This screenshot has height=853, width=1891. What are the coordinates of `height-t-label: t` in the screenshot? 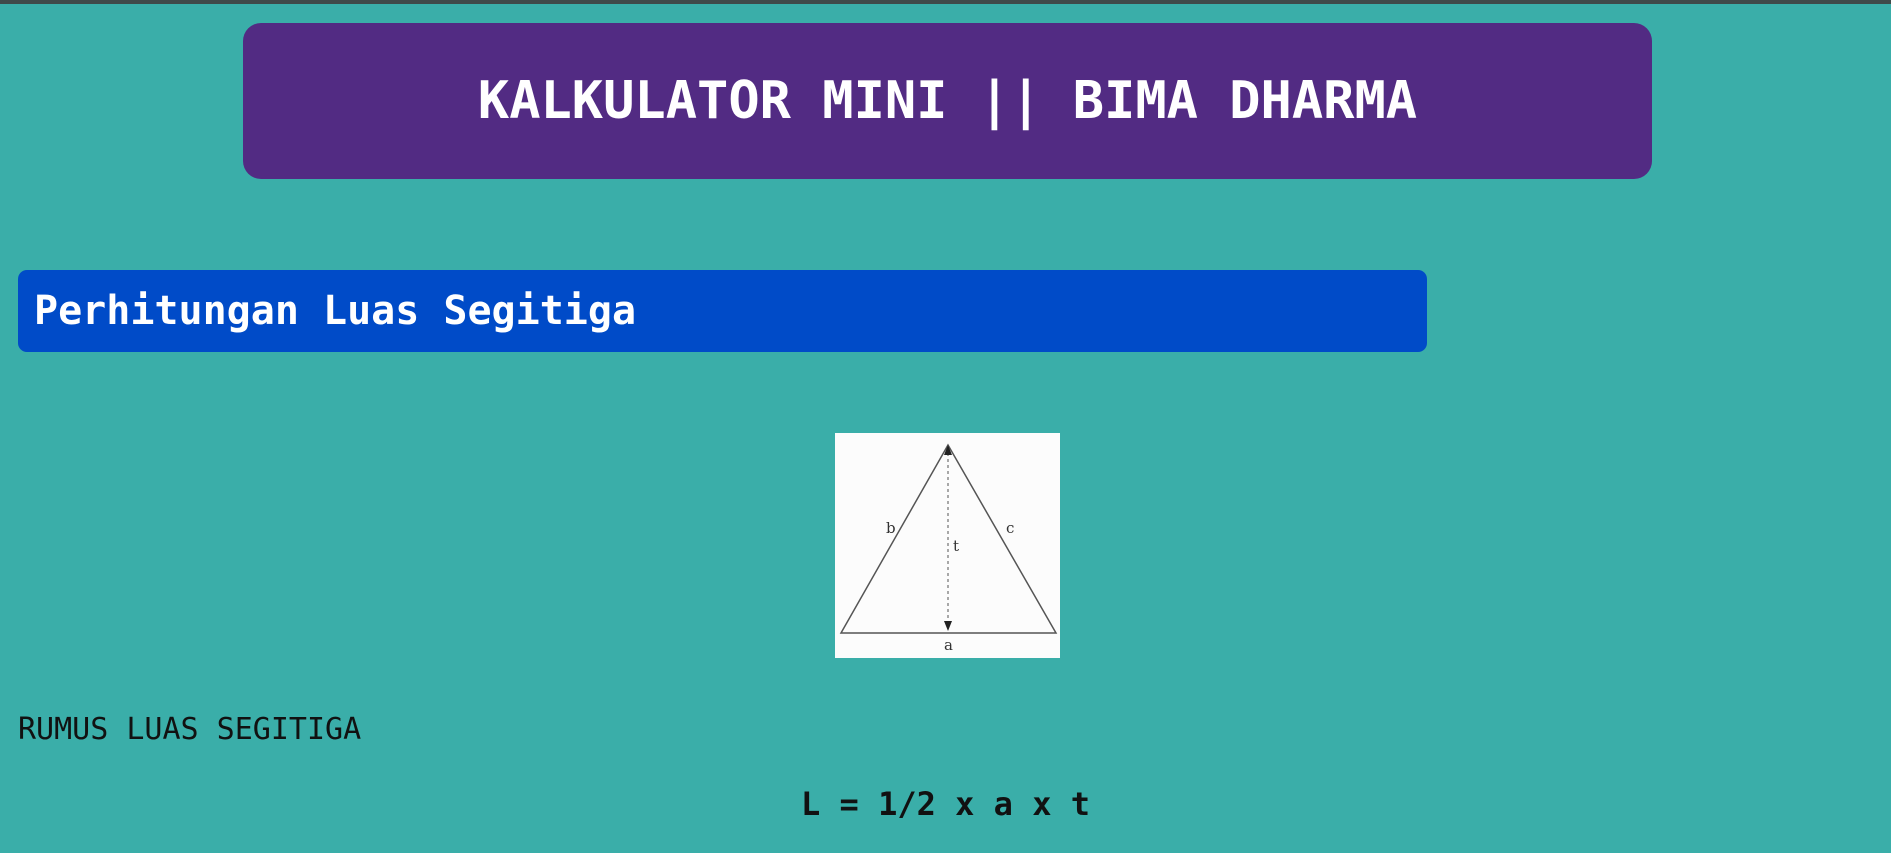 It's located at (956, 546).